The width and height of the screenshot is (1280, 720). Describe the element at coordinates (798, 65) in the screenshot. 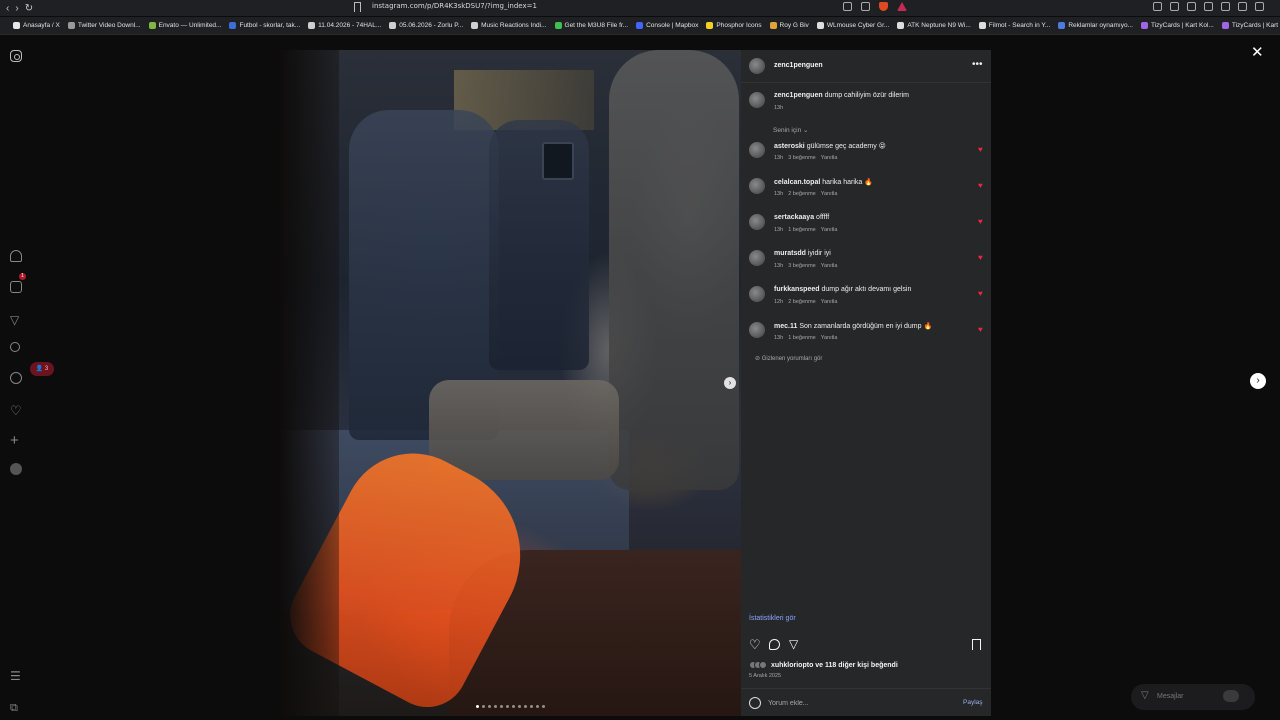

I see `author-username: zenc1penguen` at that location.